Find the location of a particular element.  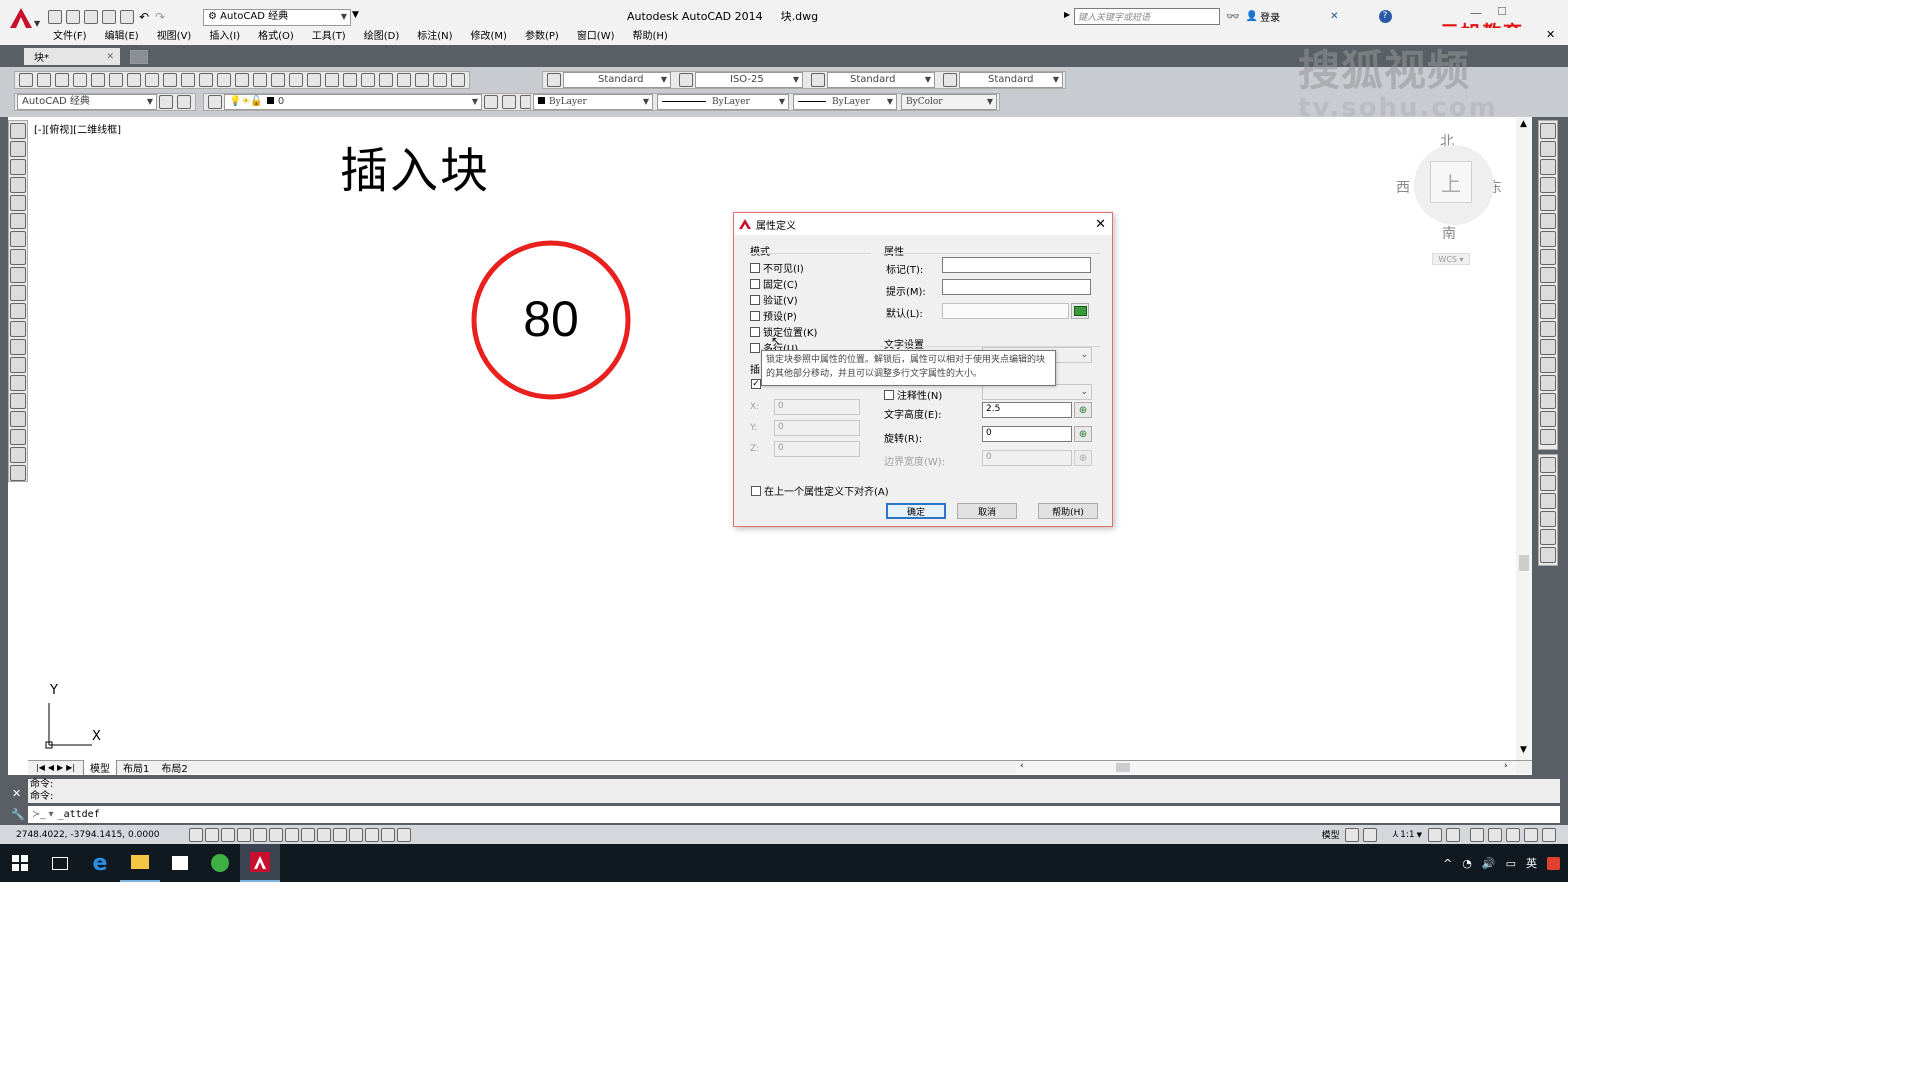

ortho-icon is located at coordinates (244, 834).